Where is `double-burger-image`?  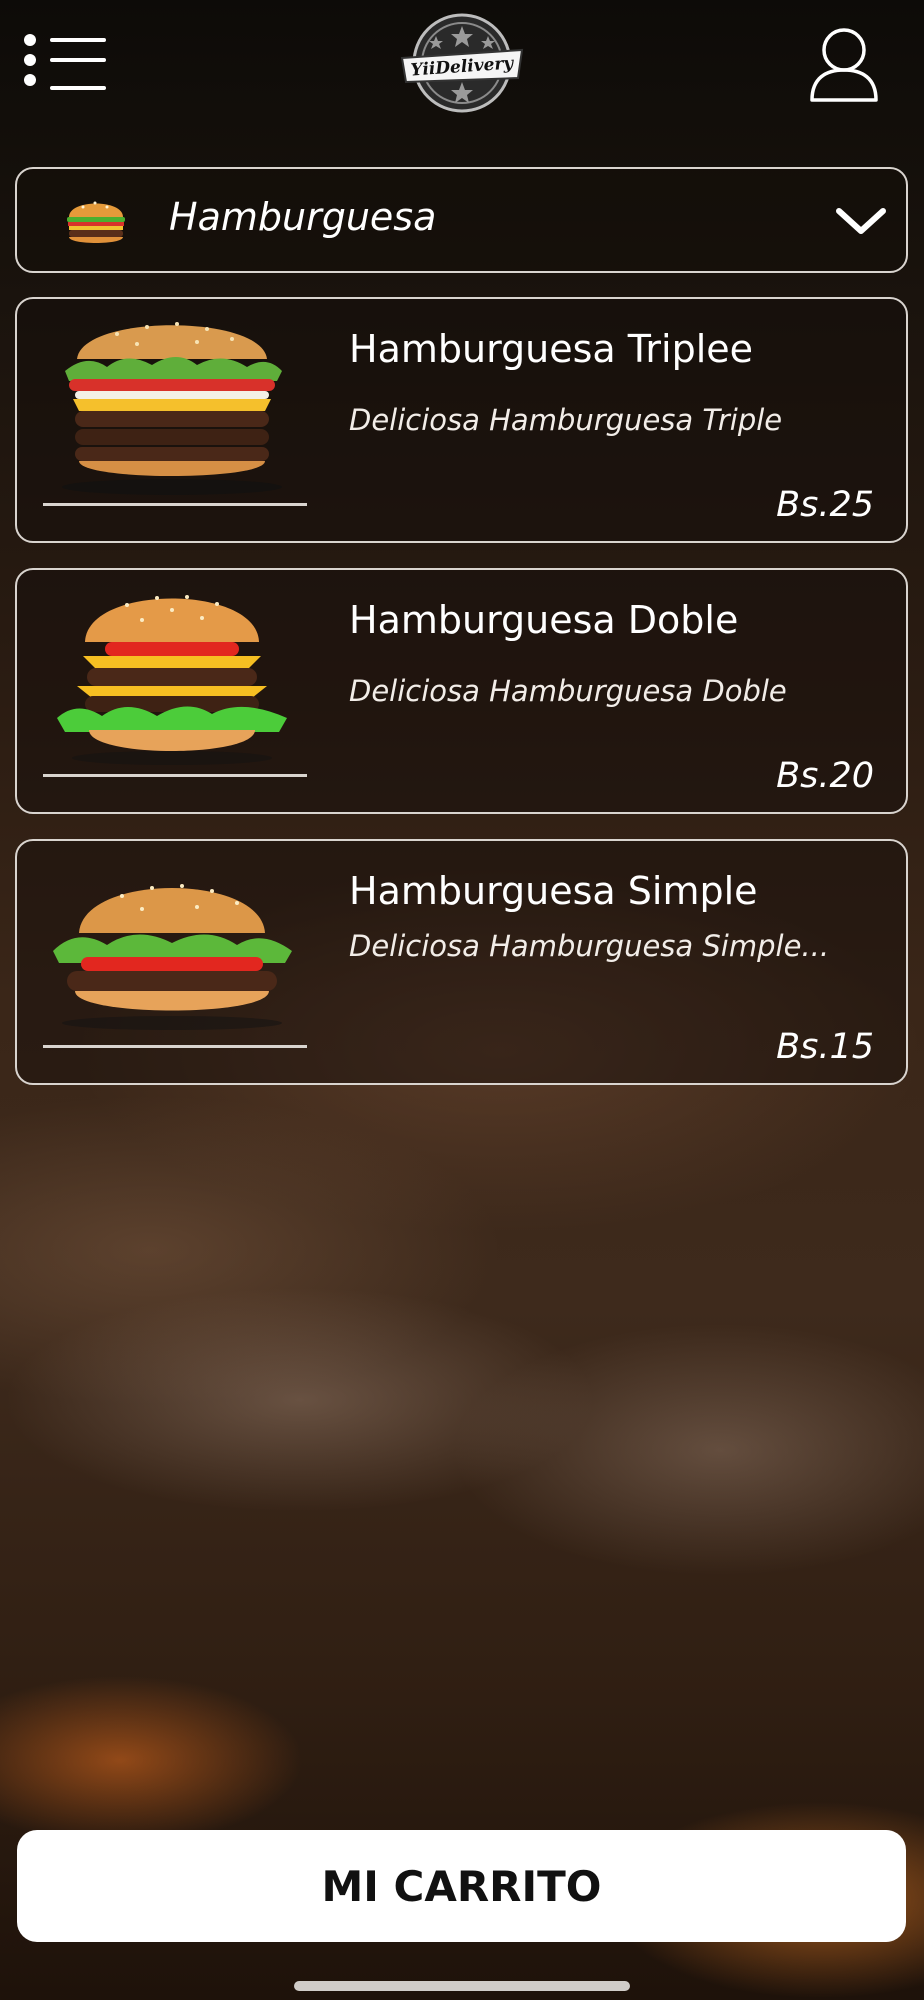 double-burger-image is located at coordinates (172, 675).